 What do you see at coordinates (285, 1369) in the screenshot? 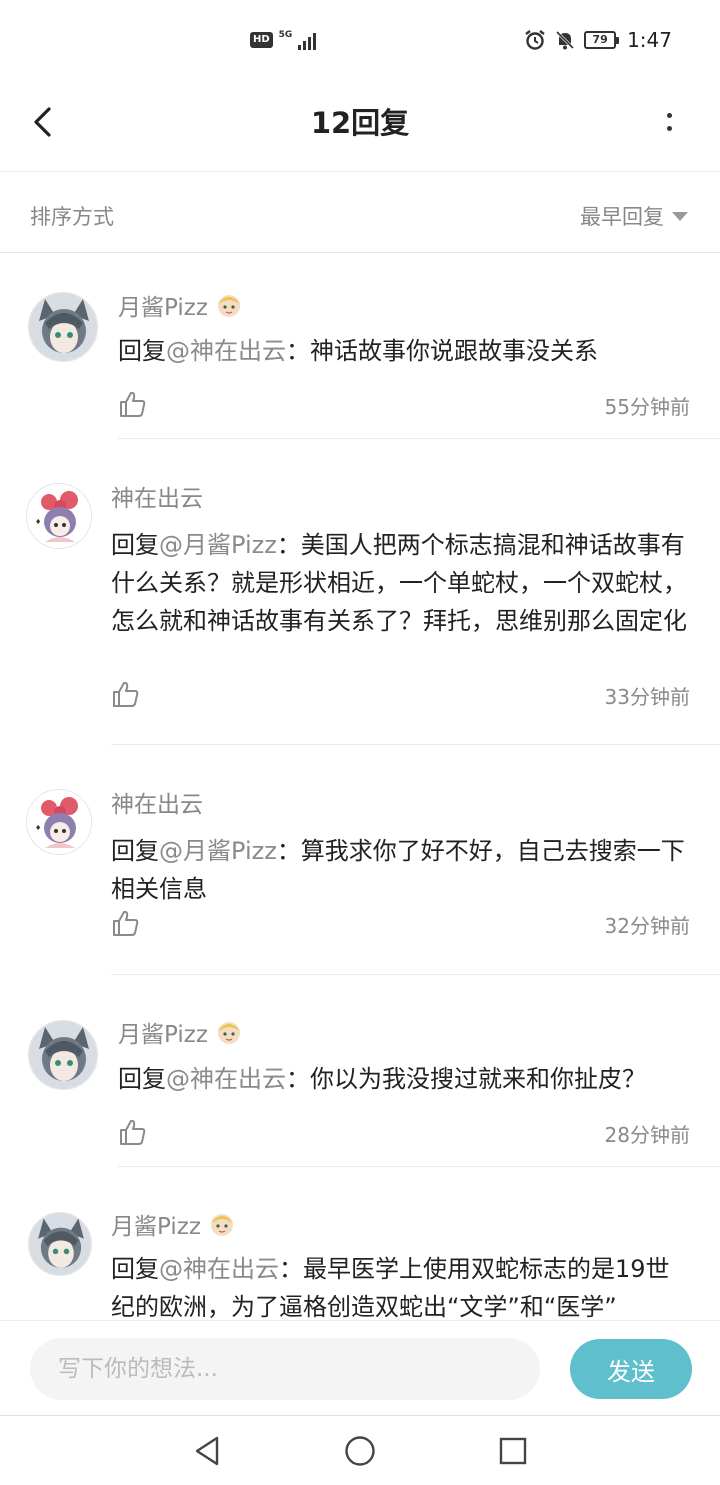
I see `comment-input` at bounding box center [285, 1369].